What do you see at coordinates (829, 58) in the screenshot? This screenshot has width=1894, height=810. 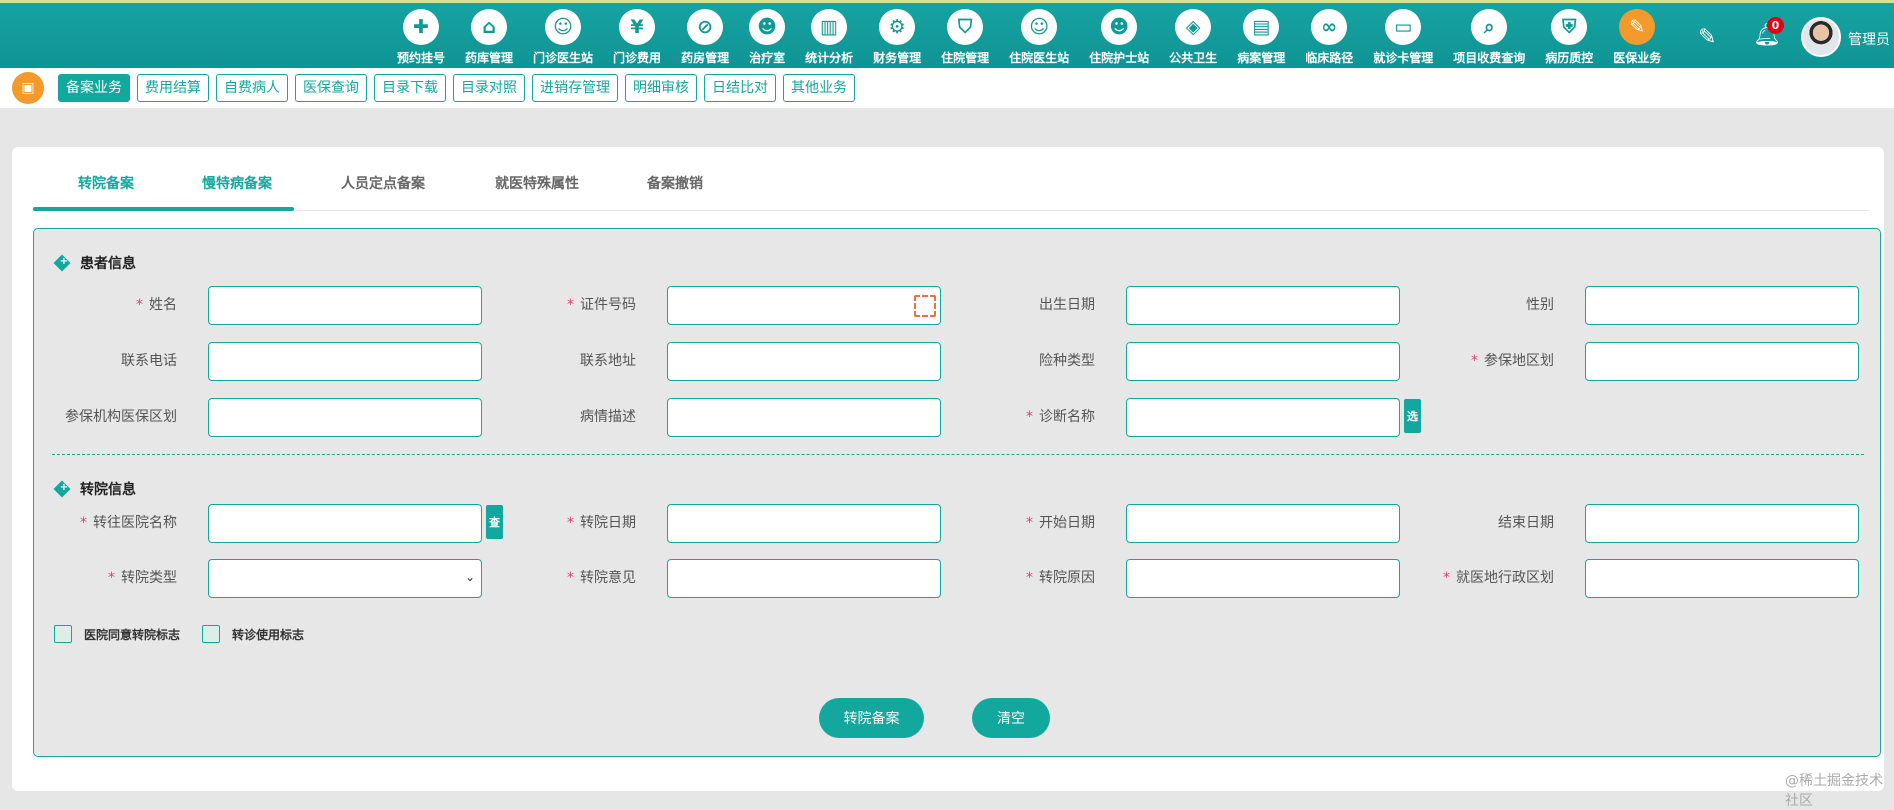 I see `nav-label: 统计分析` at bounding box center [829, 58].